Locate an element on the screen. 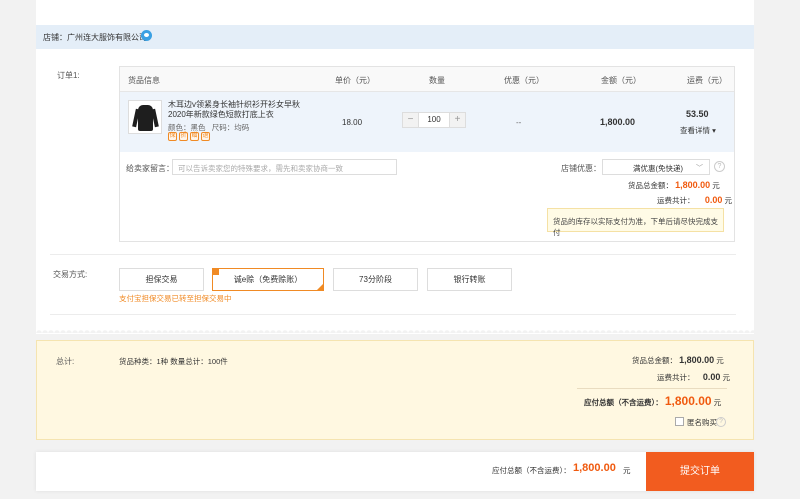  footer-bar: 应付总额（不含运费）： 1,800.00 元 提交订单 is located at coordinates (395, 471).